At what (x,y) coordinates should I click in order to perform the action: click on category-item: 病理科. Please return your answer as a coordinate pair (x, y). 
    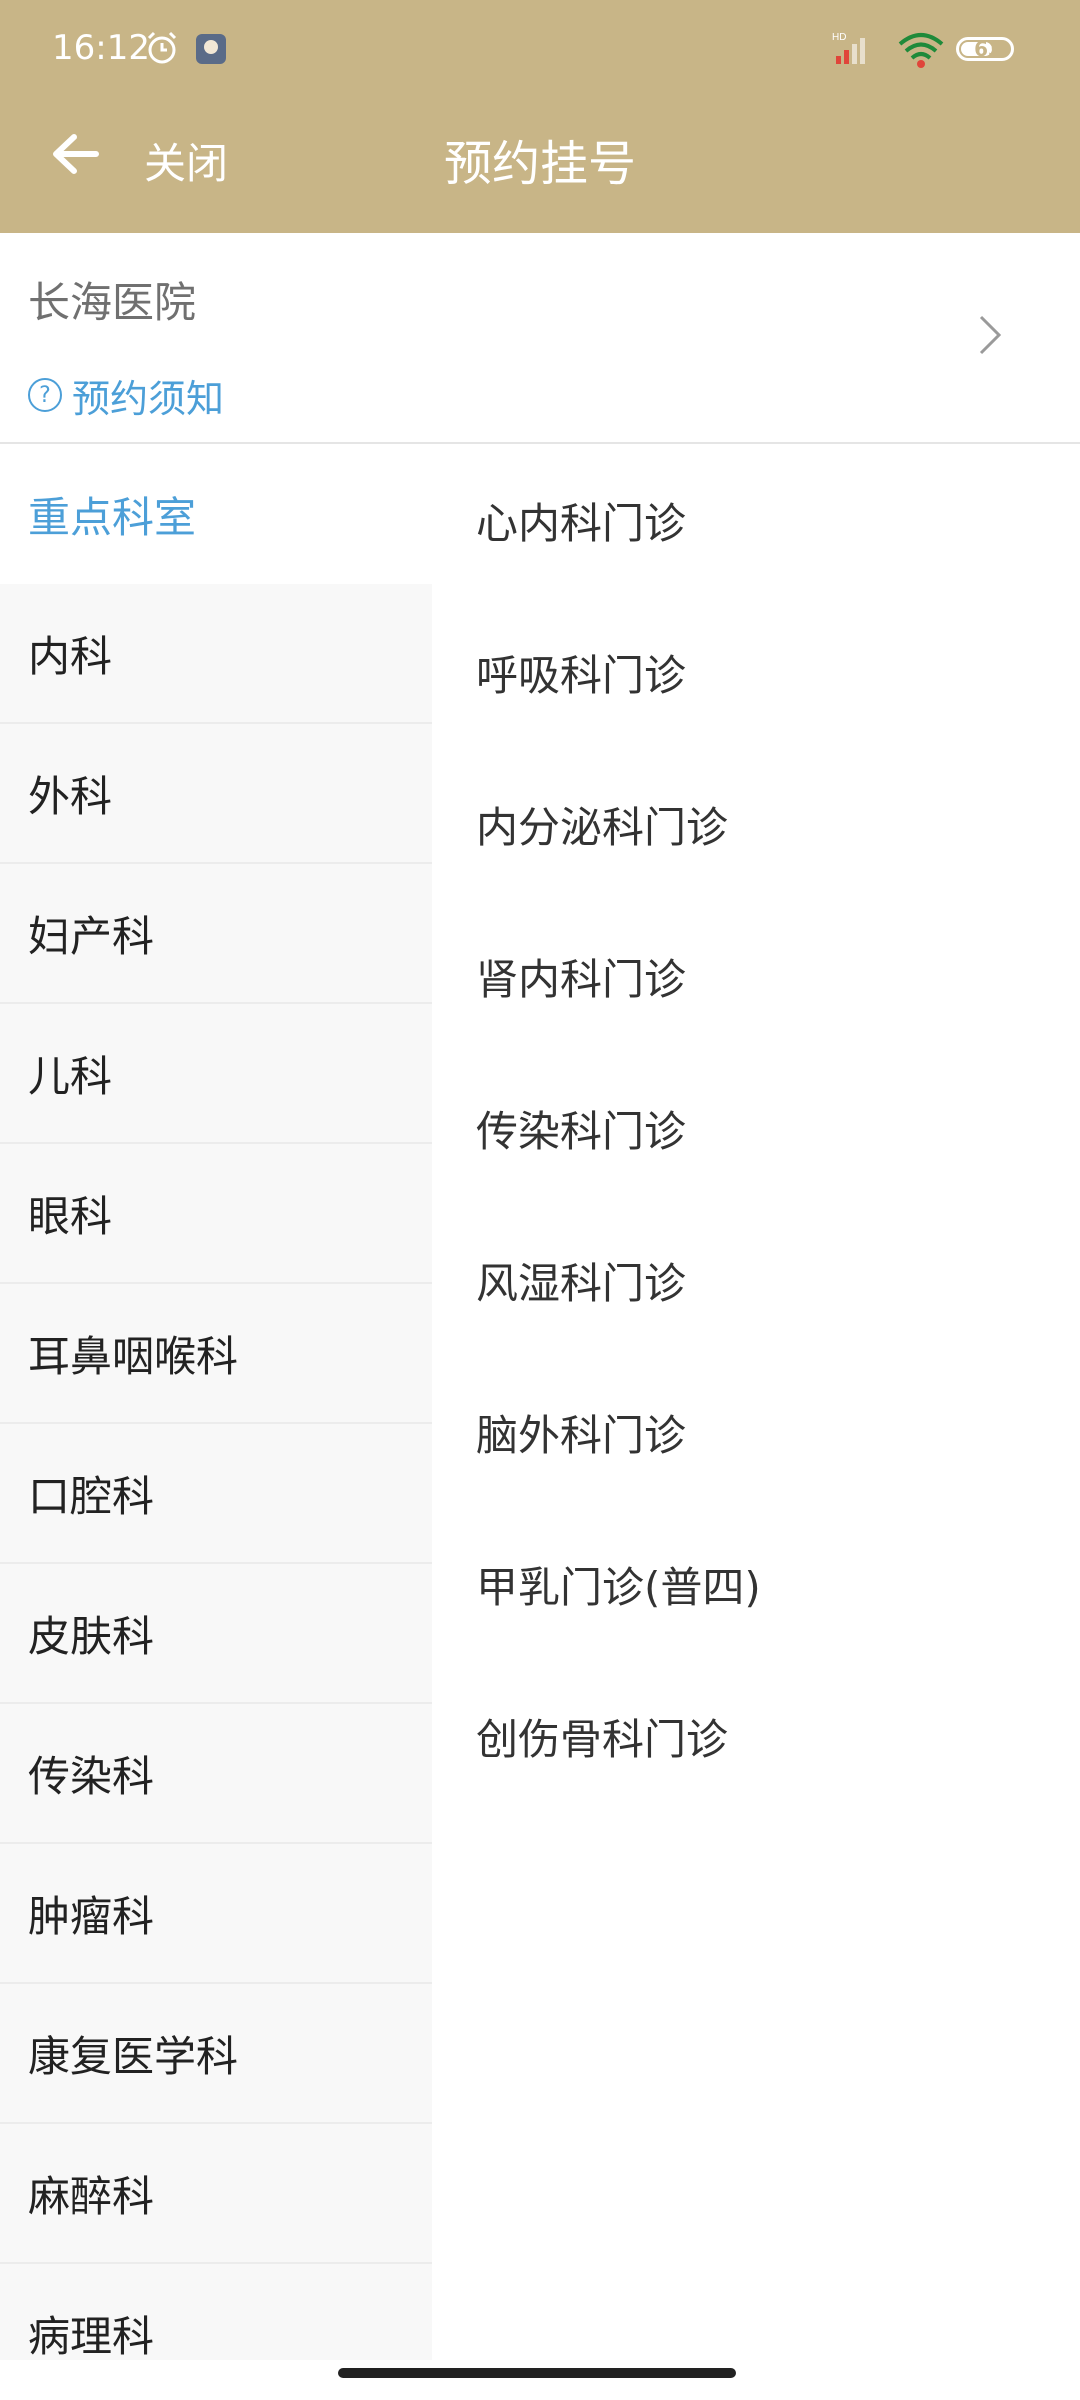
    Looking at the image, I should click on (216, 2312).